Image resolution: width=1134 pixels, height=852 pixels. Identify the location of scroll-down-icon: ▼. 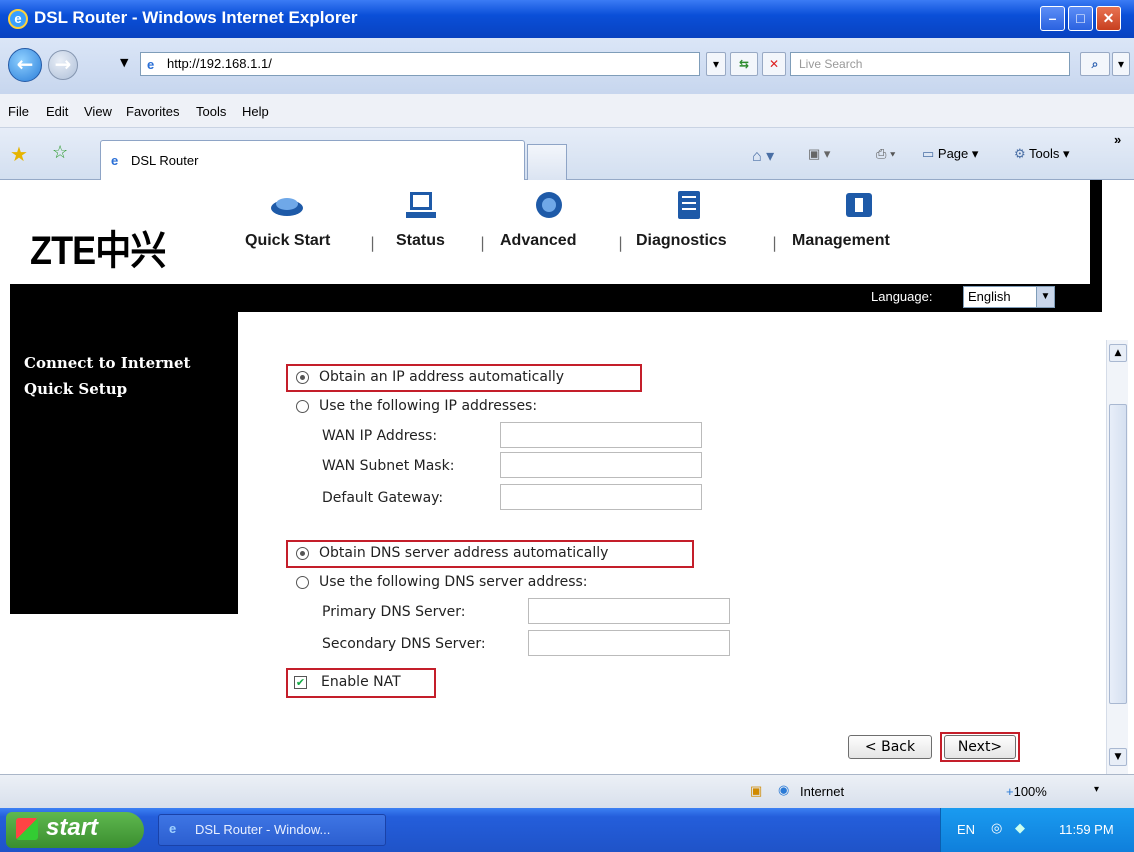
(1118, 757).